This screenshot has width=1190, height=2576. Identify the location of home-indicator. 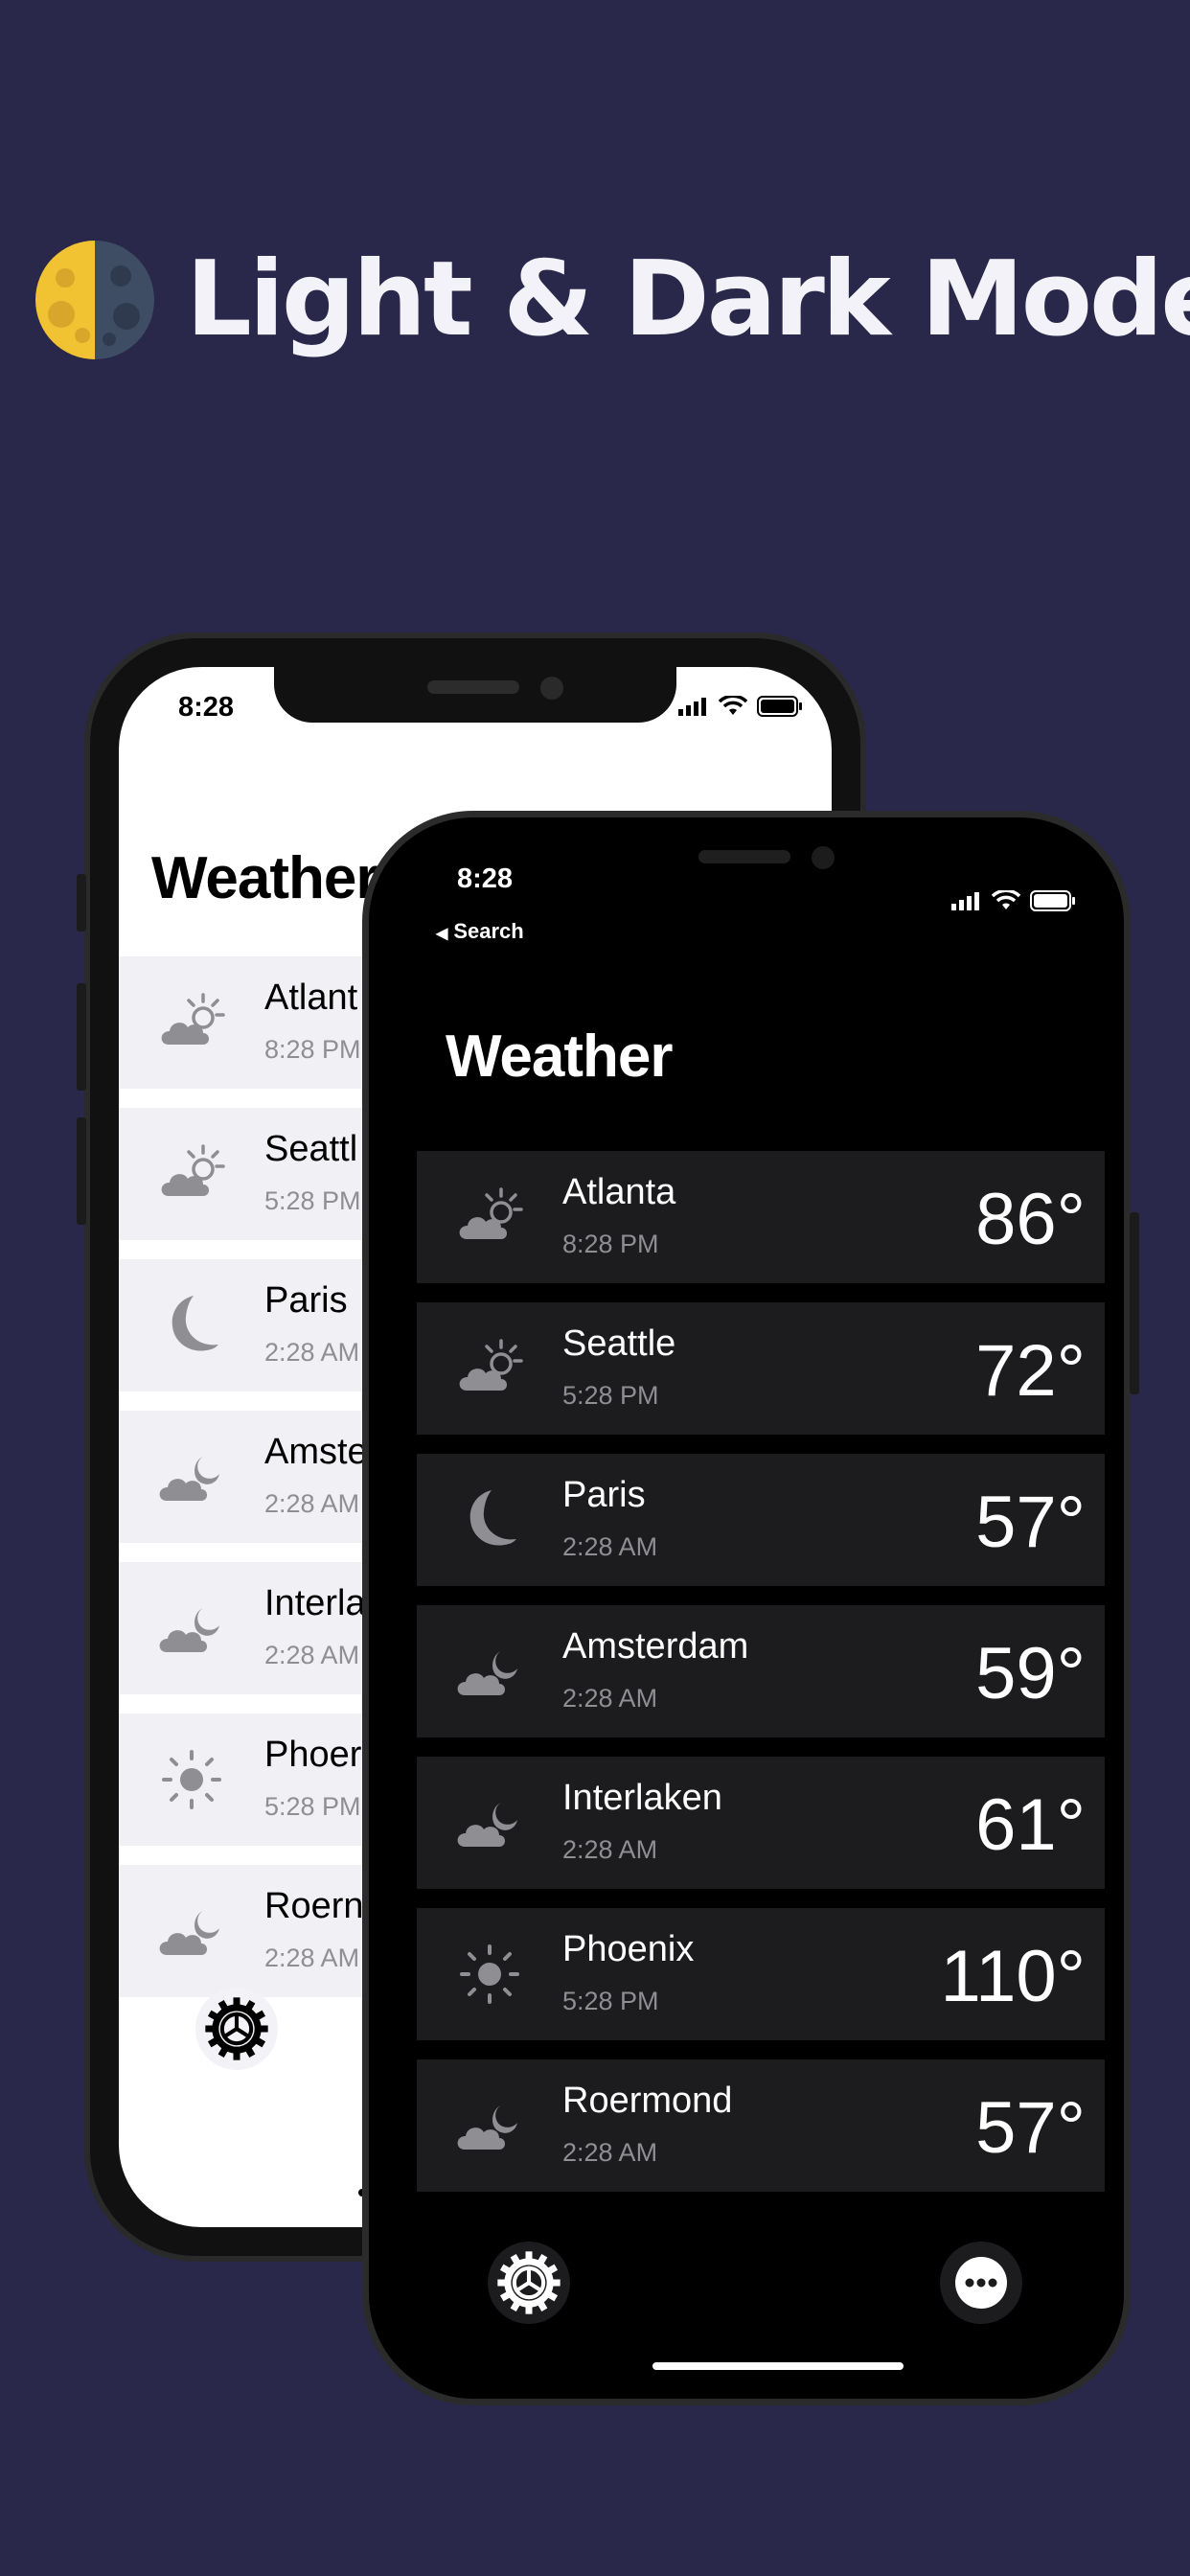
(778, 2366).